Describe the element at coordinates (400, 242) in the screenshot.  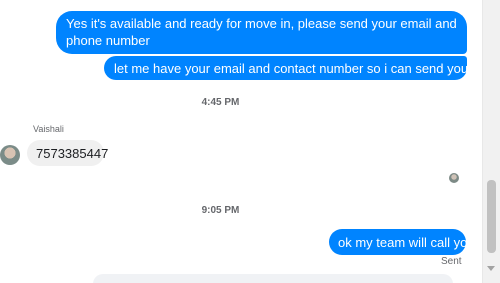
I see `message-bubble-outgoing: ok my team will call you` at that location.